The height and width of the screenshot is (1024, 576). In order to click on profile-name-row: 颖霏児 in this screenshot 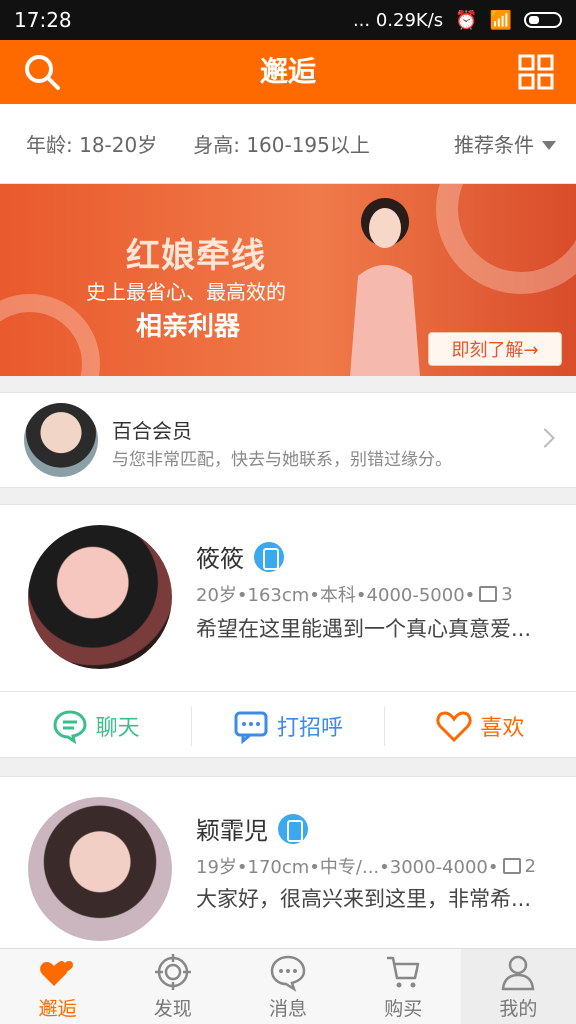, I will do `click(252, 828)`.